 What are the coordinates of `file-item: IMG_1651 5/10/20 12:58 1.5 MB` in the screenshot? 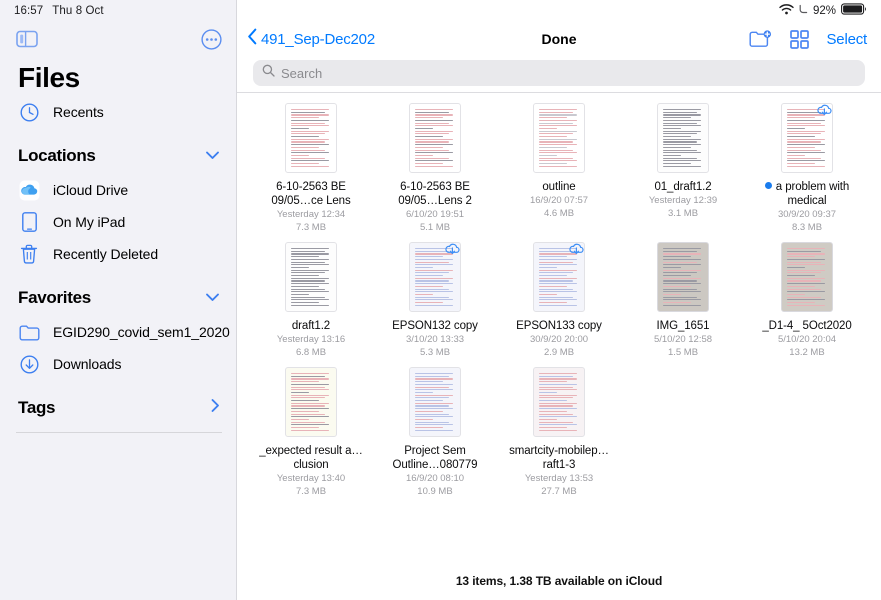 It's located at (683, 300).